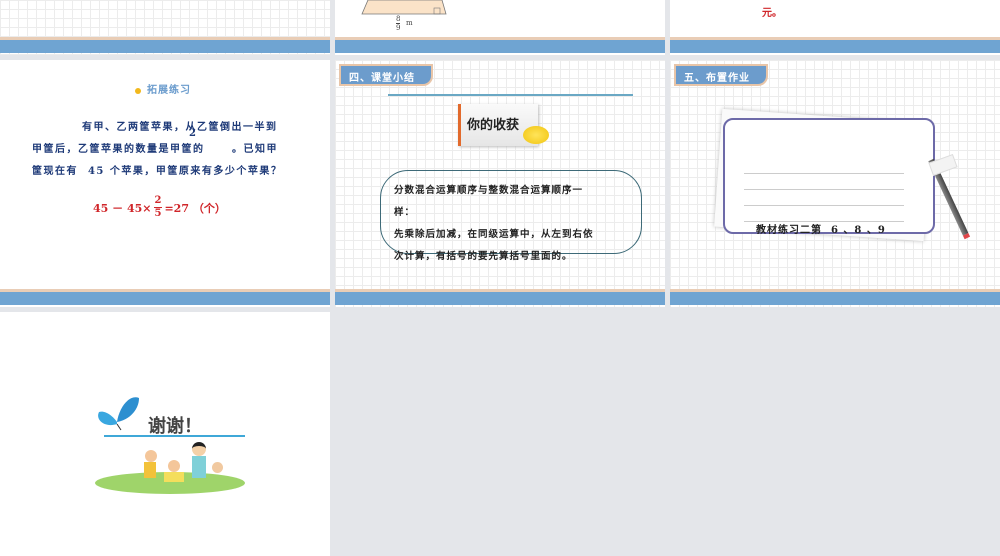 This screenshot has width=1000, height=556. What do you see at coordinates (144, 1) in the screenshot?
I see `fraction-digits: 11 11 9 11 9 99` at bounding box center [144, 1].